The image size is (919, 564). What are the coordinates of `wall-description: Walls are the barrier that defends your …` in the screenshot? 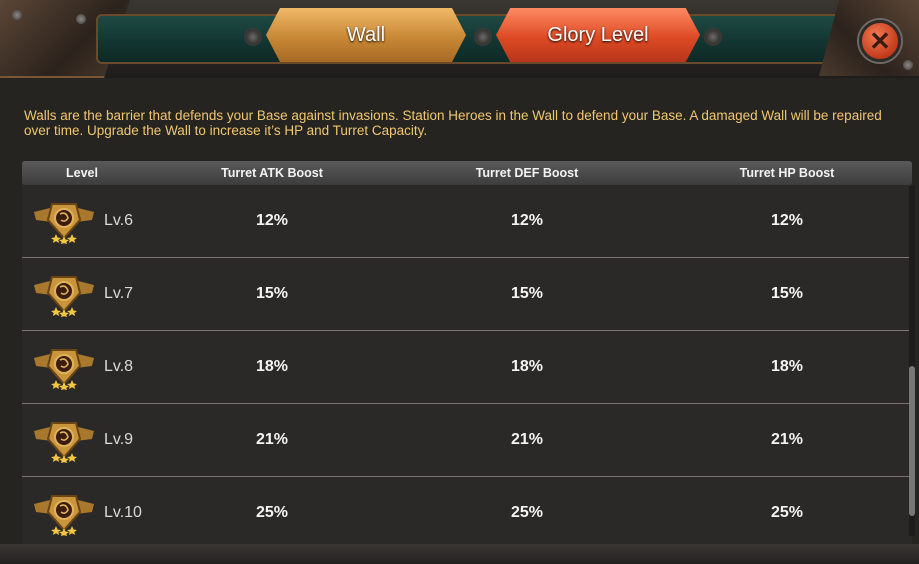 It's located at (453, 123).